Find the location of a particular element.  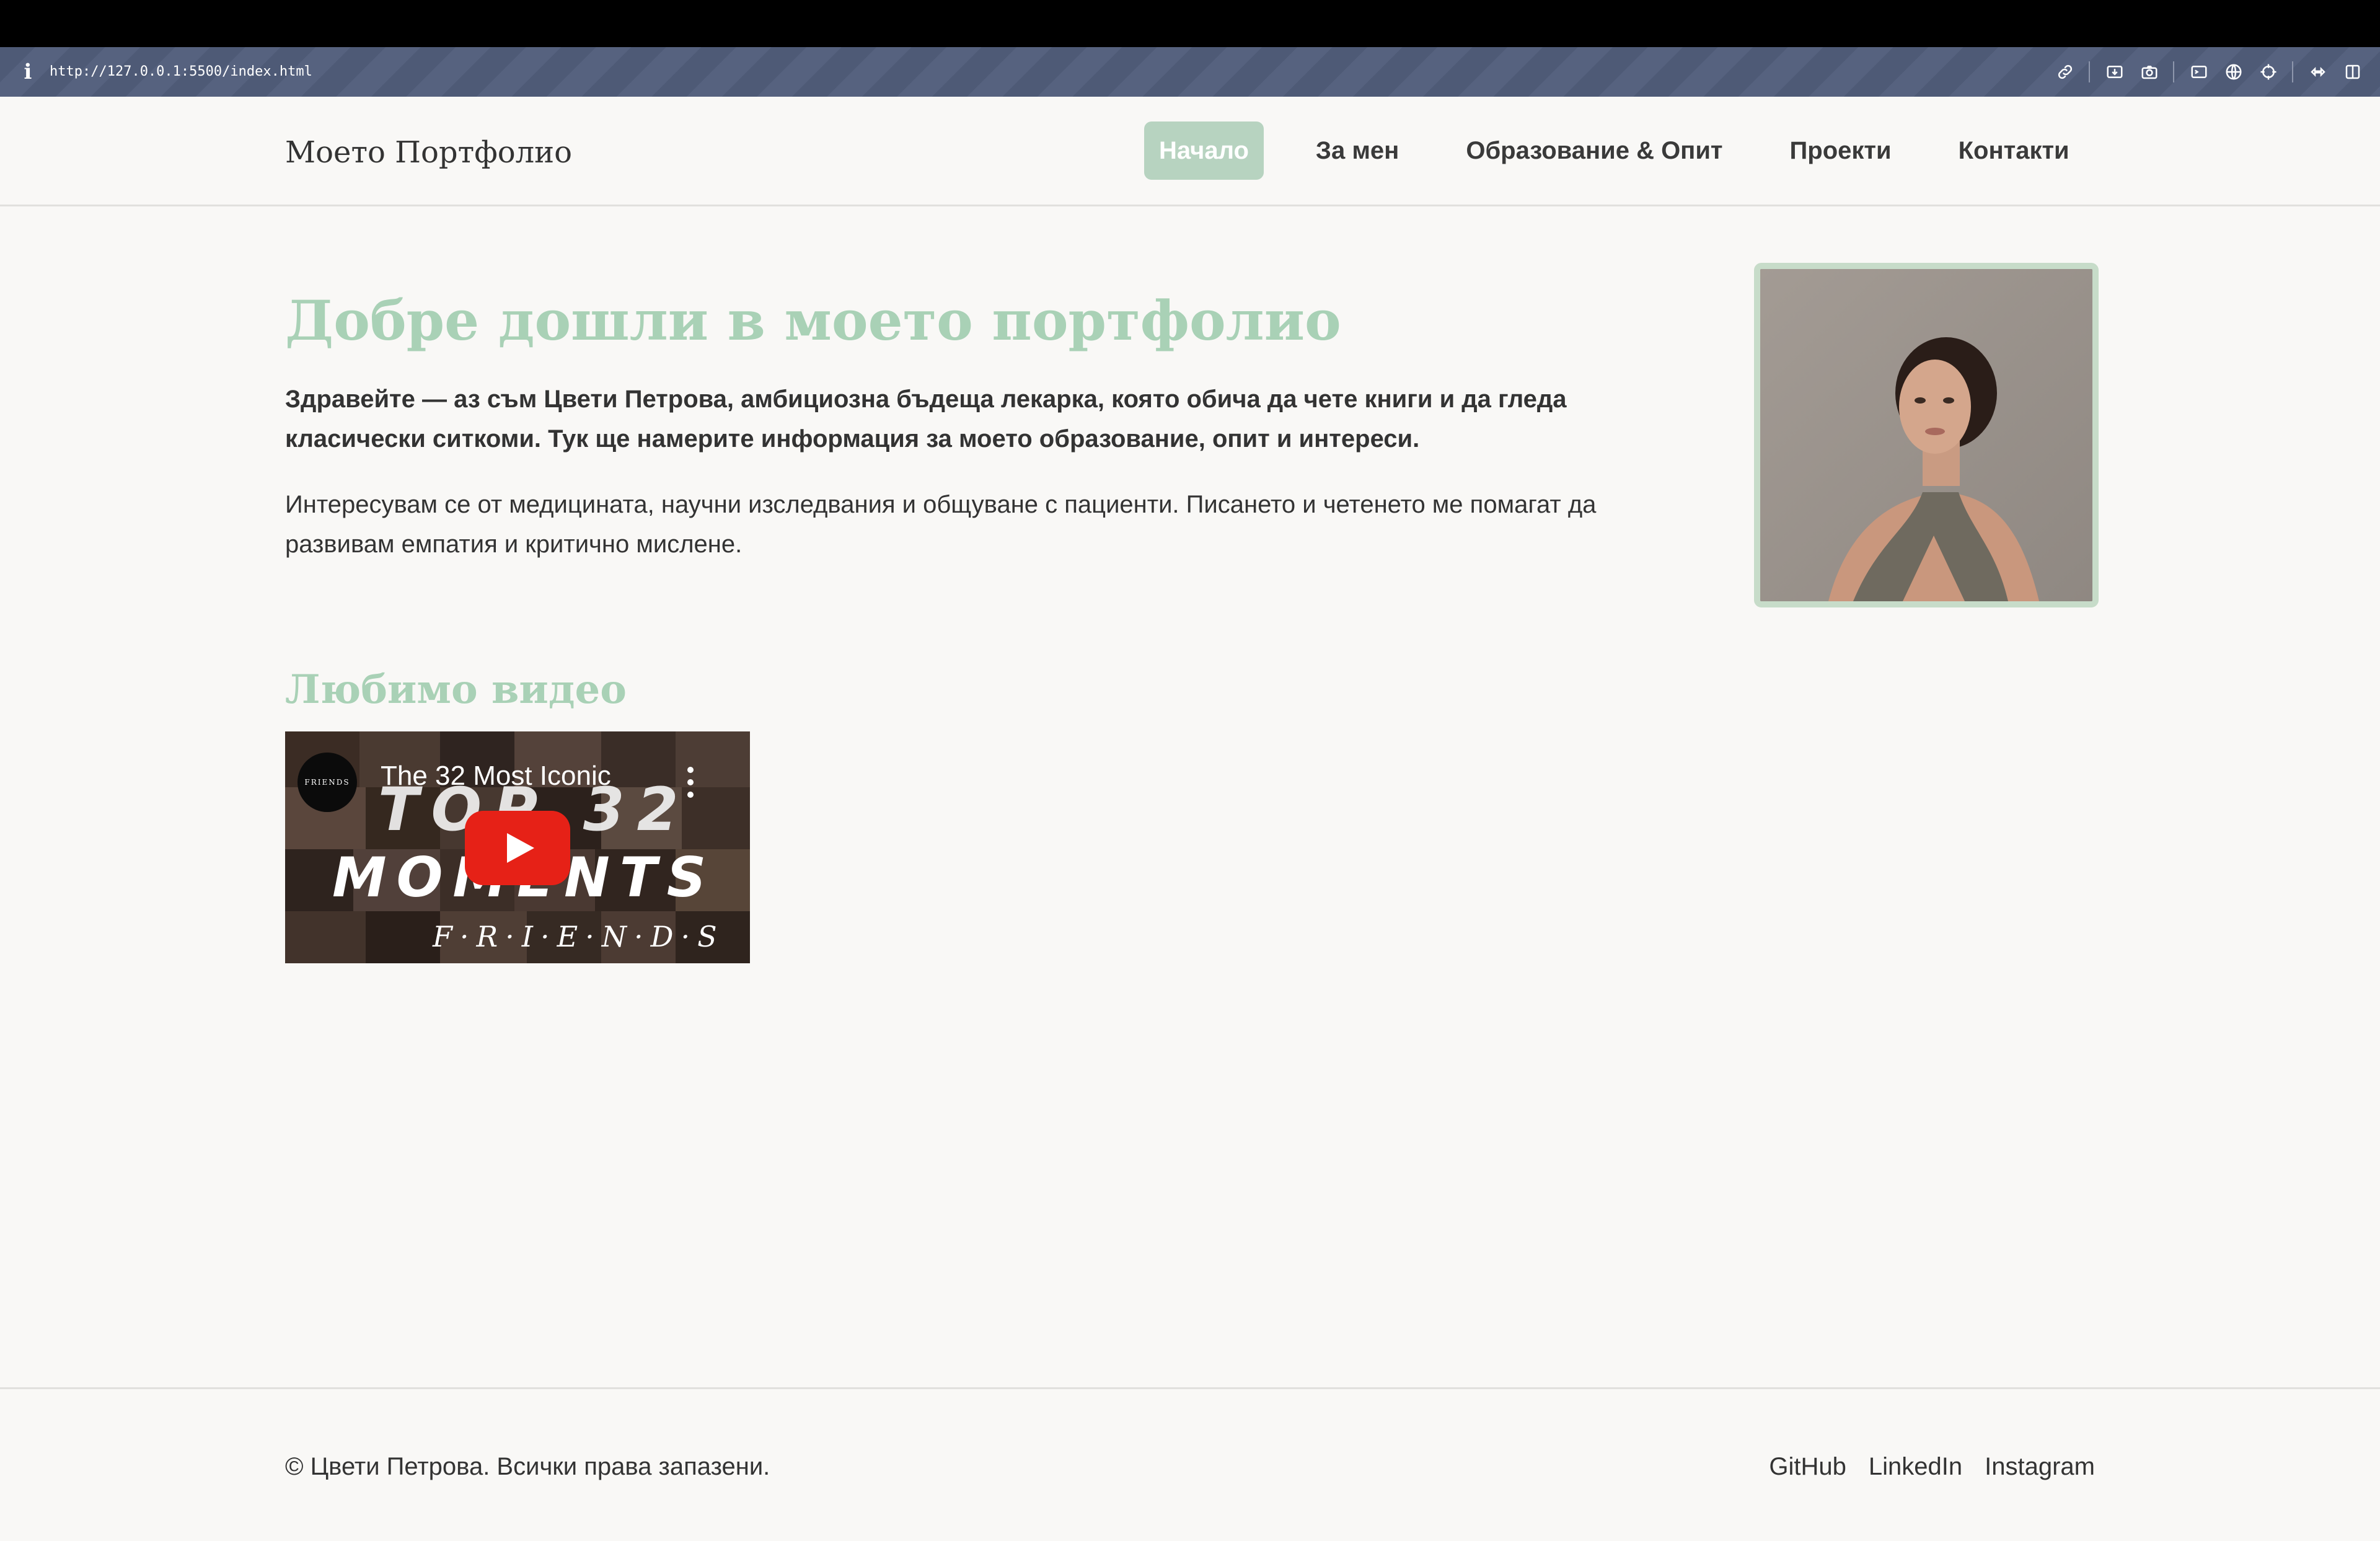

play-button-icon is located at coordinates (517, 848).